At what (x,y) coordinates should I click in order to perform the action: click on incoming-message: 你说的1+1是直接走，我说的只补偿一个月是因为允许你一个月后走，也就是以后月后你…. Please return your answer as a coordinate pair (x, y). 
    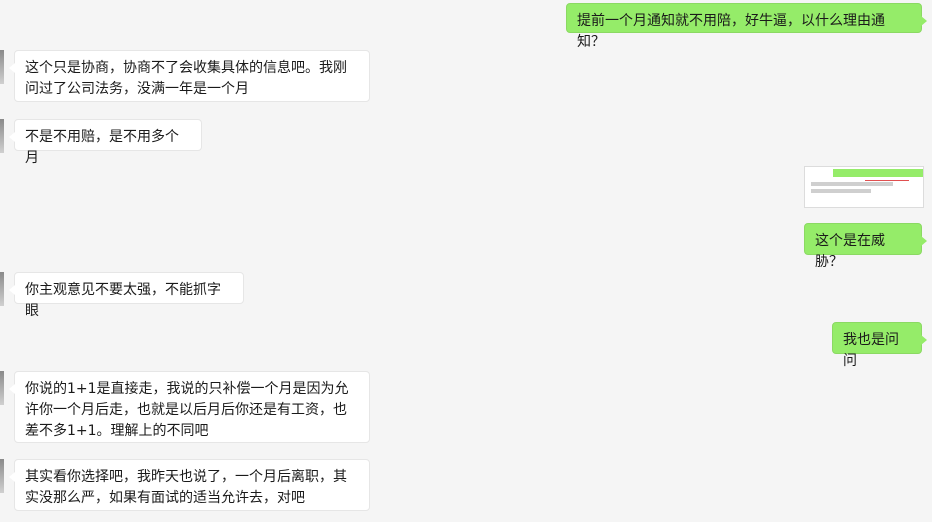
    Looking at the image, I should click on (189, 407).